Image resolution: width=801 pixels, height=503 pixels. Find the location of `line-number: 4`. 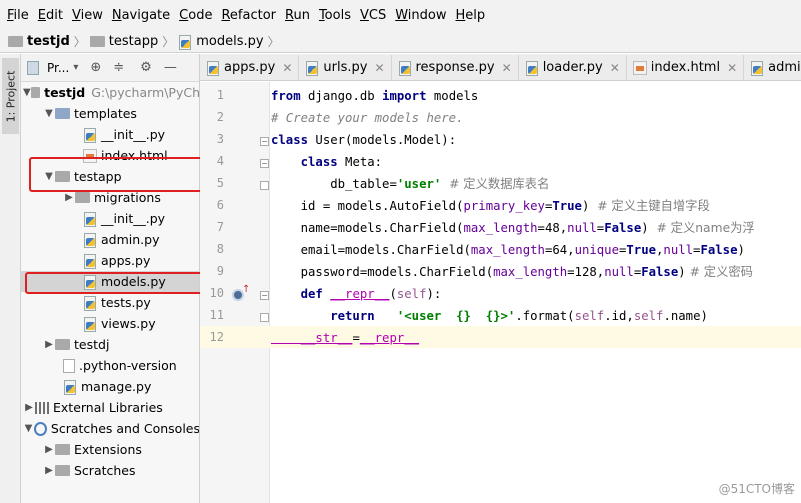

line-number: 4 is located at coordinates (220, 161).